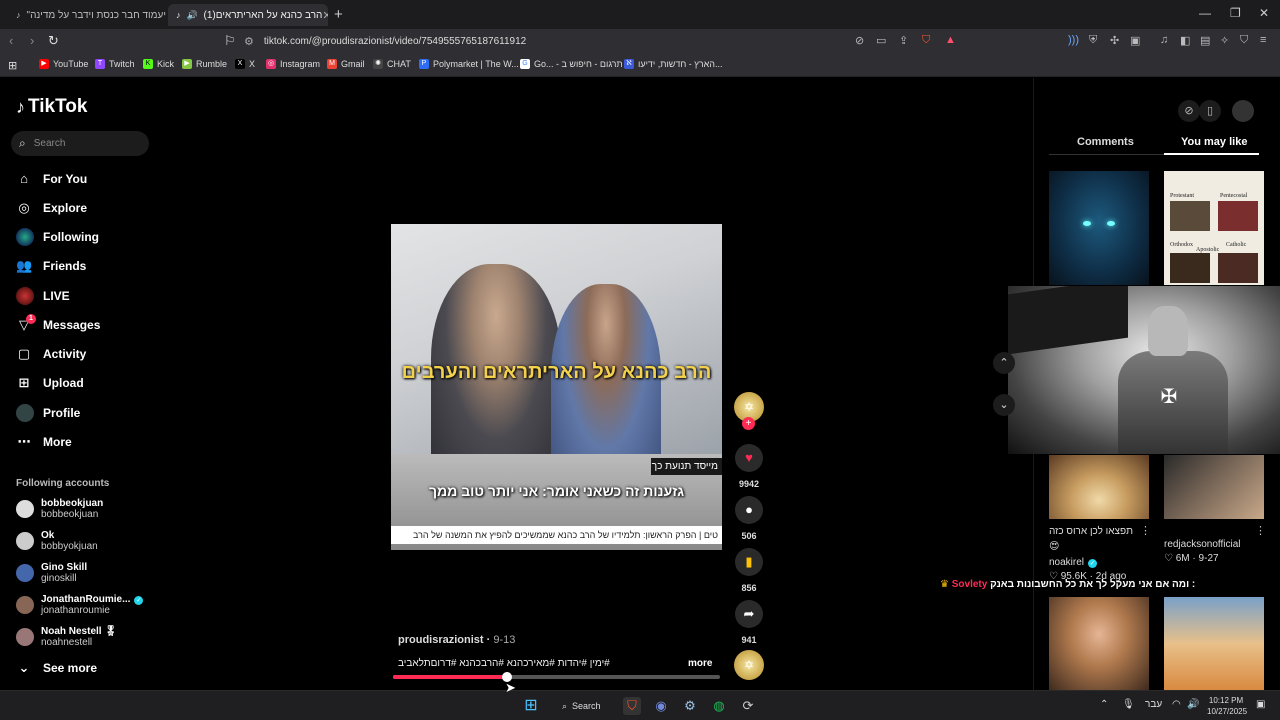 The height and width of the screenshot is (720, 1280). I want to click on volume-icon: 🔊, so click(1193, 704).